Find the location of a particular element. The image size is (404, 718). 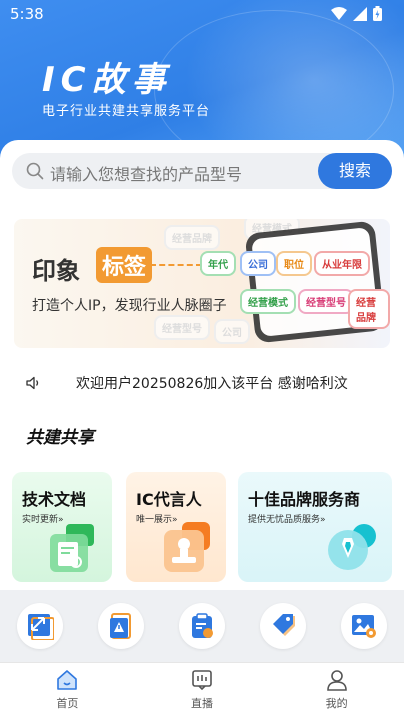

tab-live: 直播 is located at coordinates (202, 690).